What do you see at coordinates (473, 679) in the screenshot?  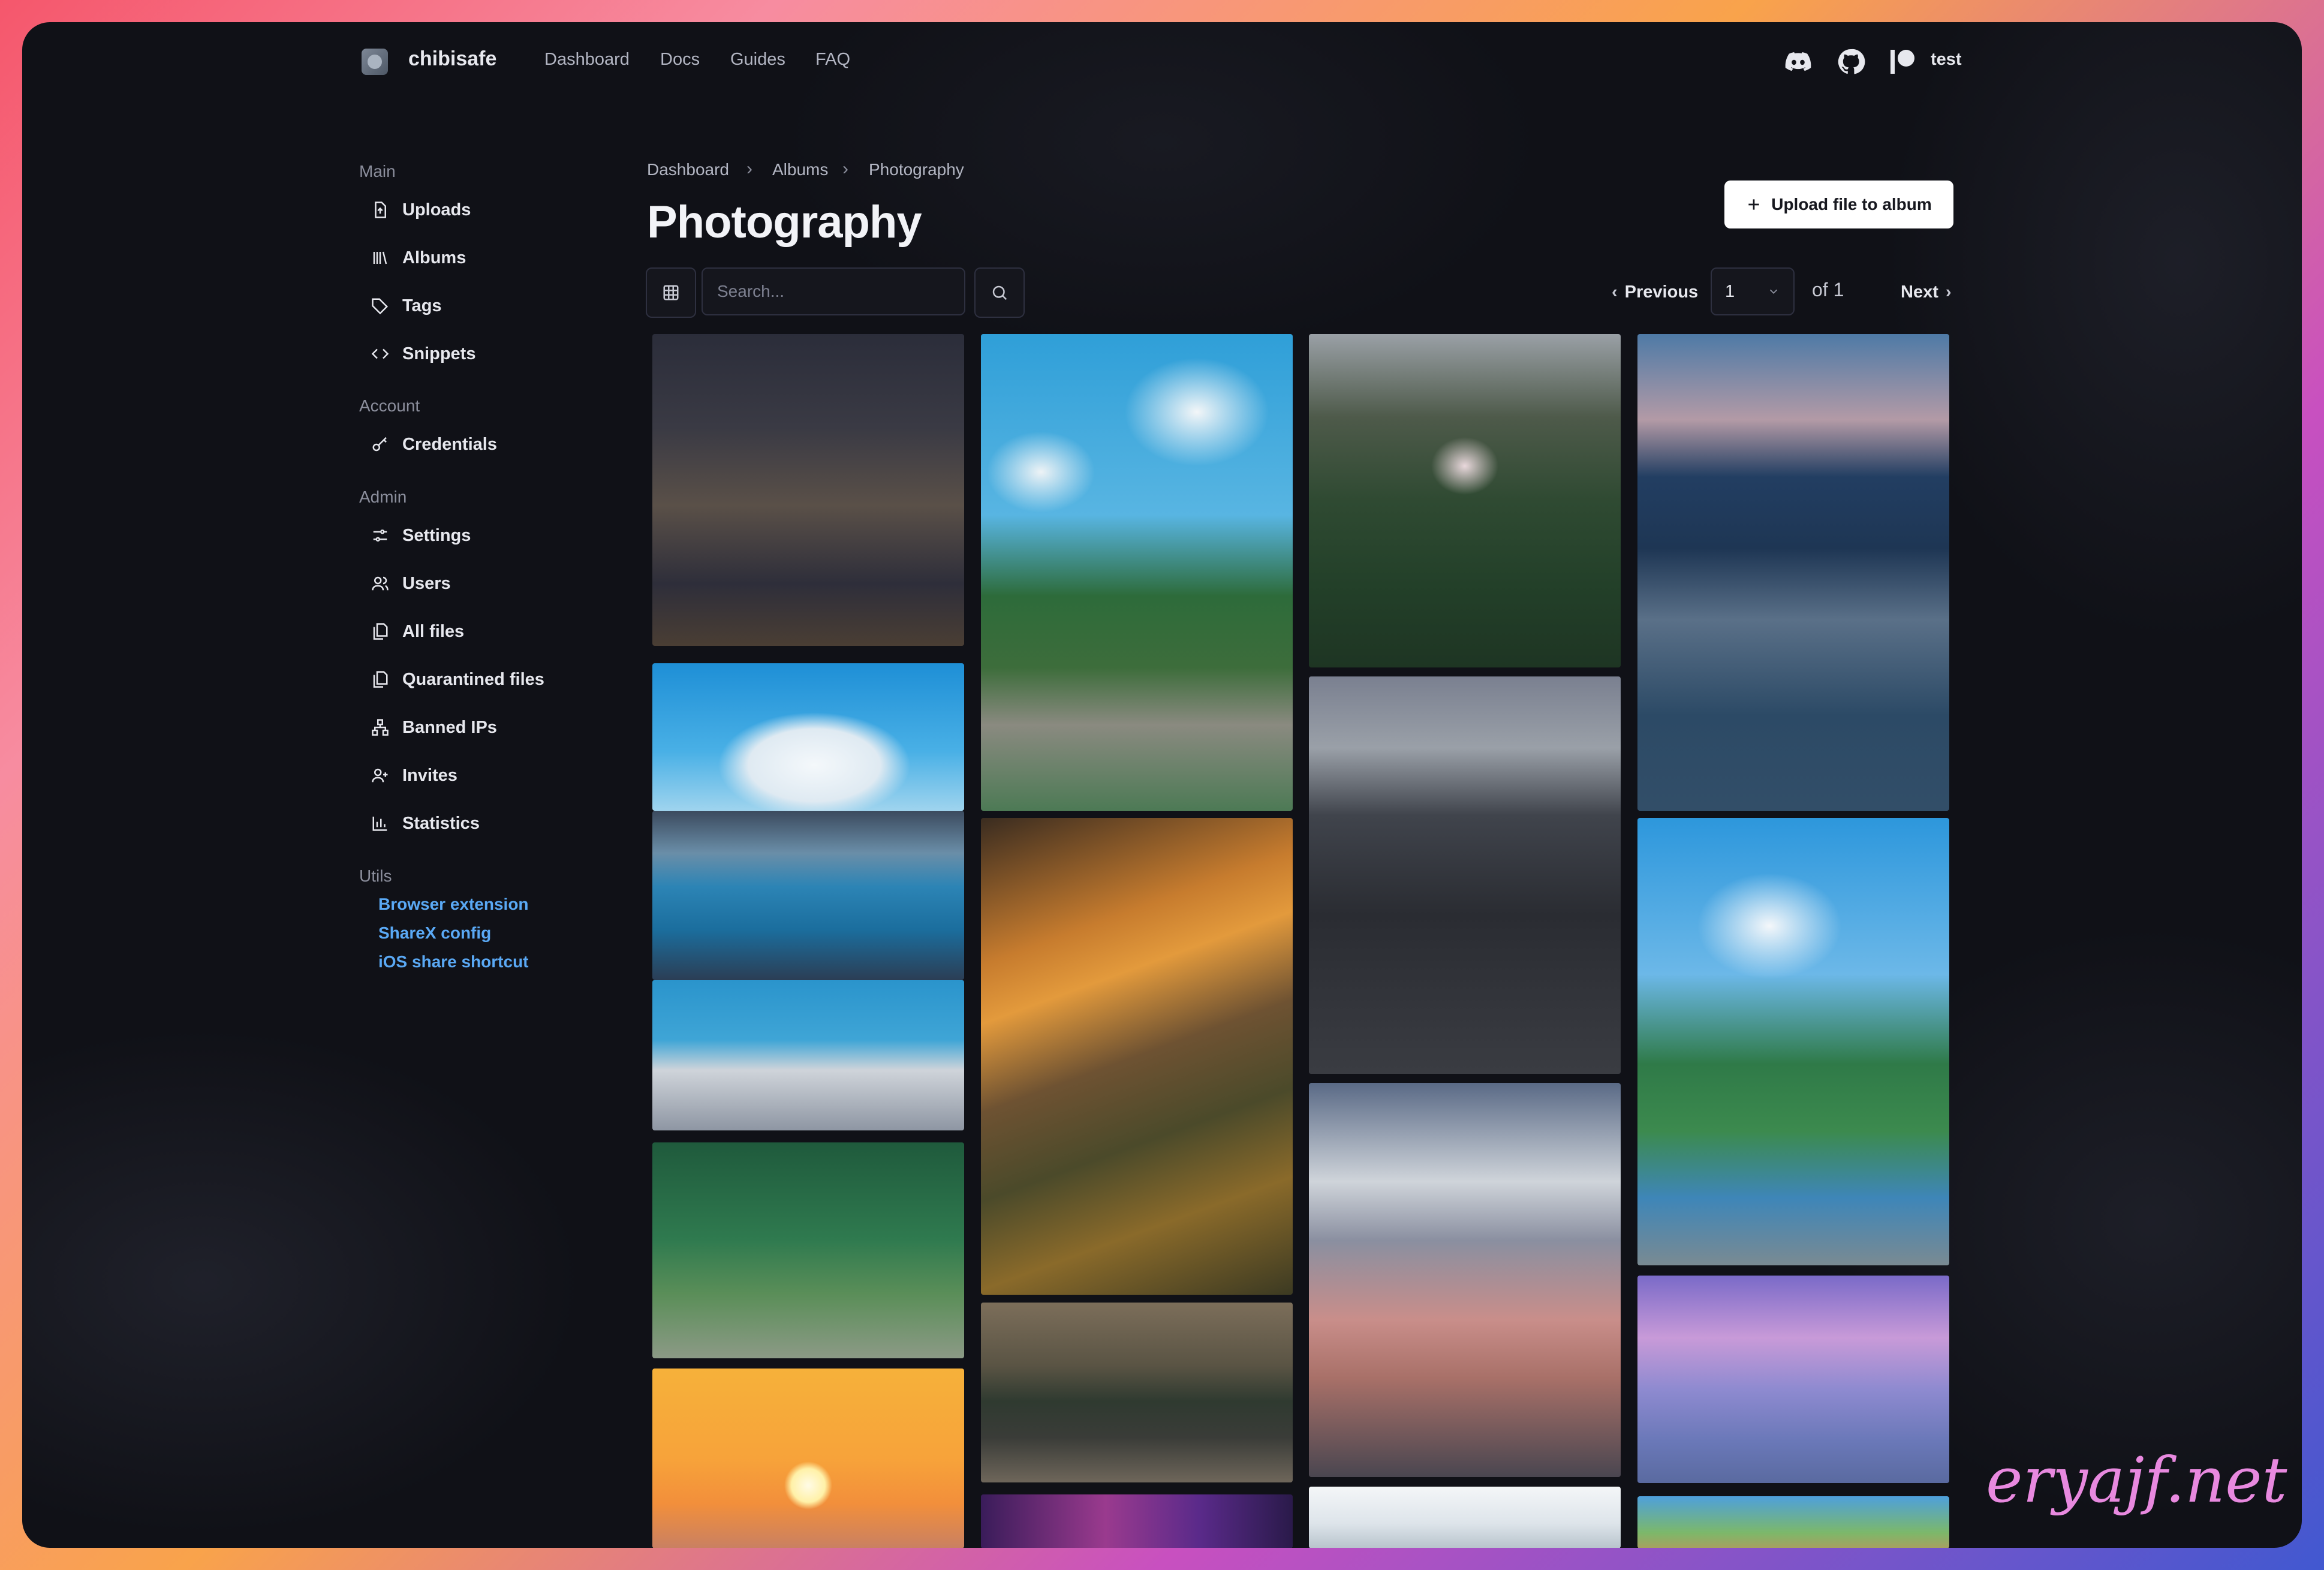 I see `sidebar-item-label: Quarantined files` at bounding box center [473, 679].